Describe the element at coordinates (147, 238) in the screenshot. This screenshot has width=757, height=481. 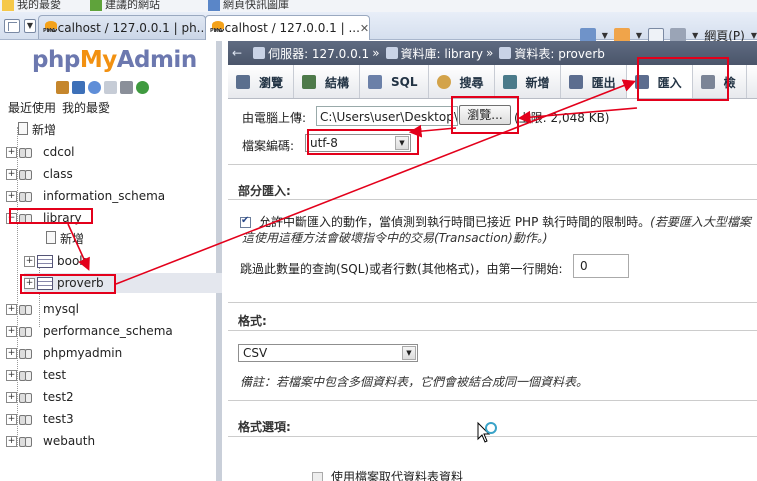
I see `tree-new-table: 新增` at that location.